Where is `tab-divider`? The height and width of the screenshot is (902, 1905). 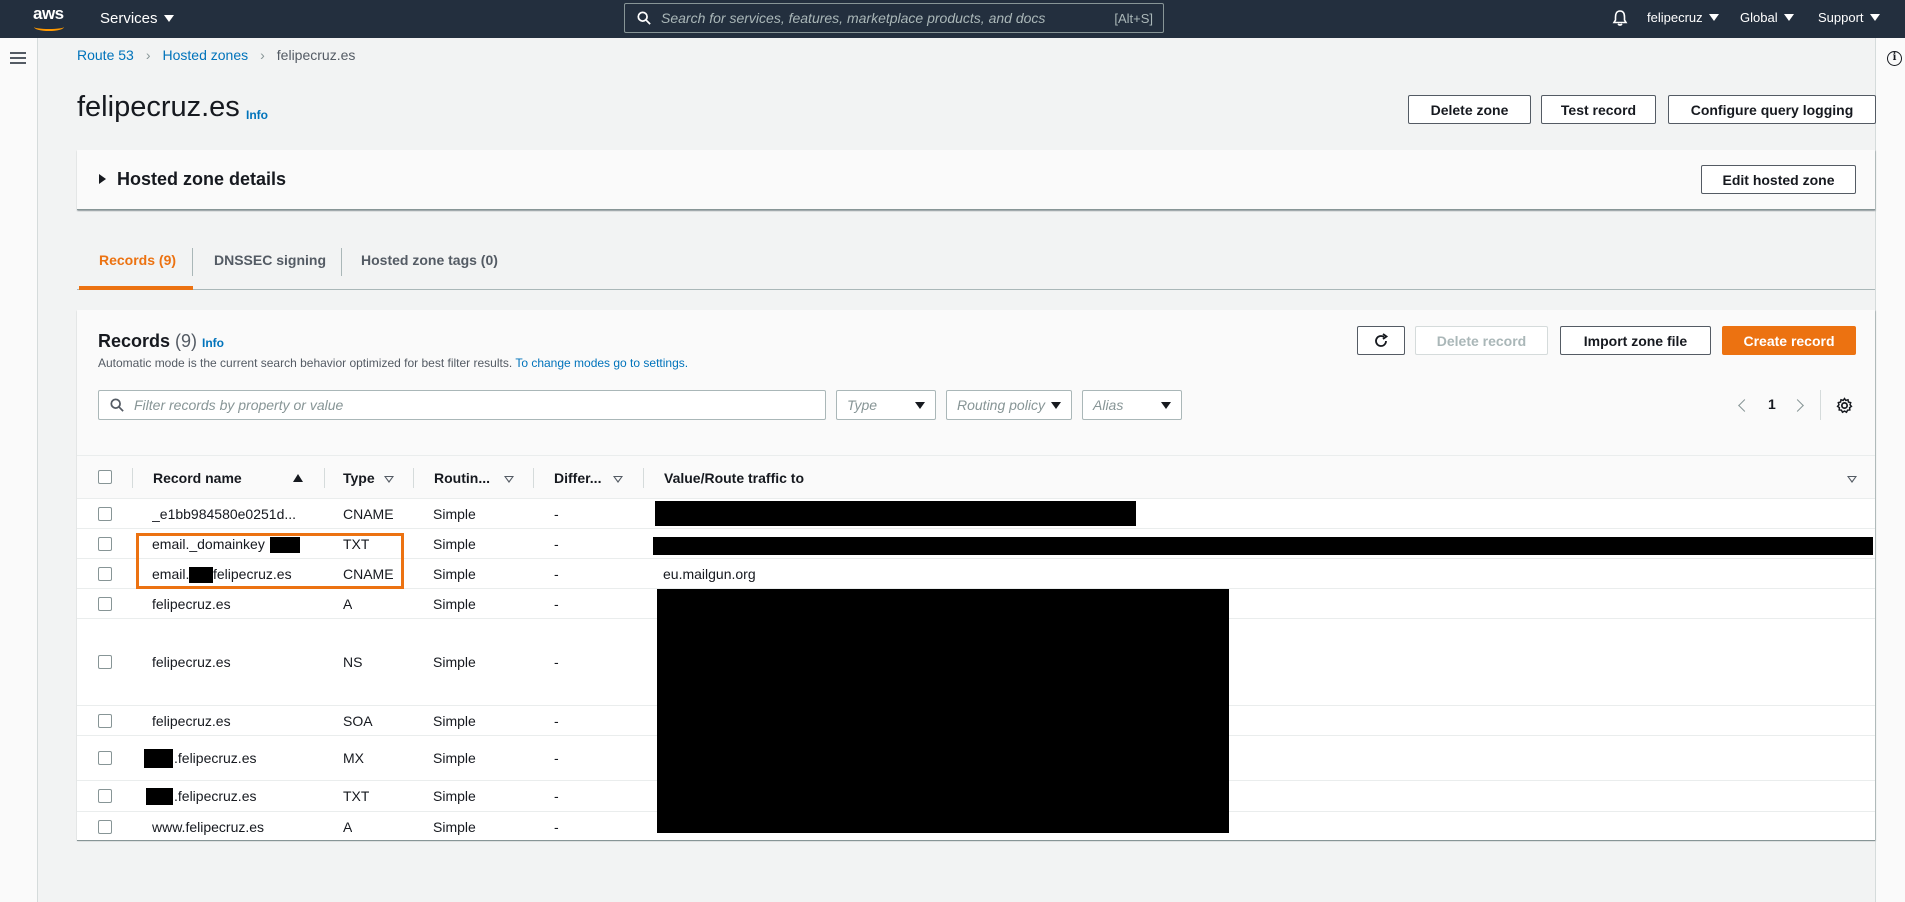 tab-divider is located at coordinates (341, 262).